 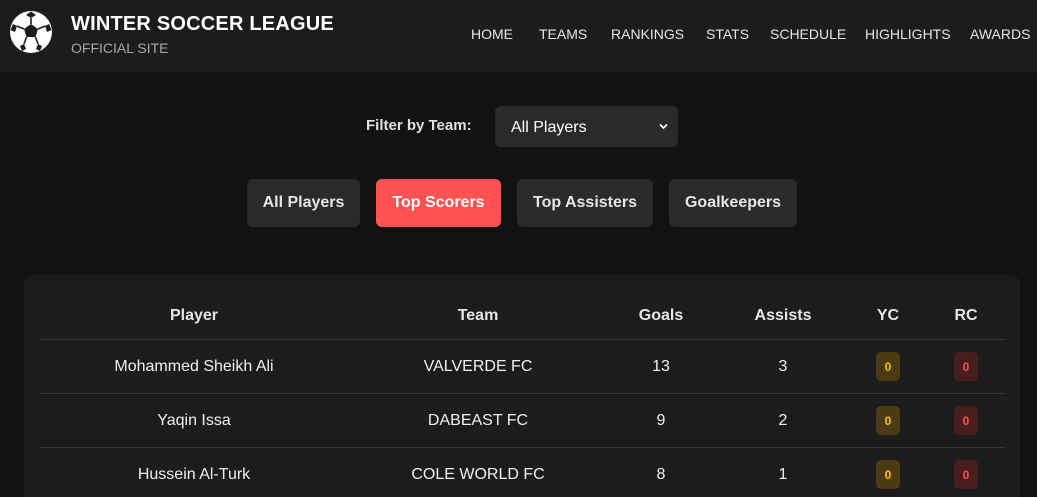 I want to click on all-players-button: All Players, so click(x=303, y=203).